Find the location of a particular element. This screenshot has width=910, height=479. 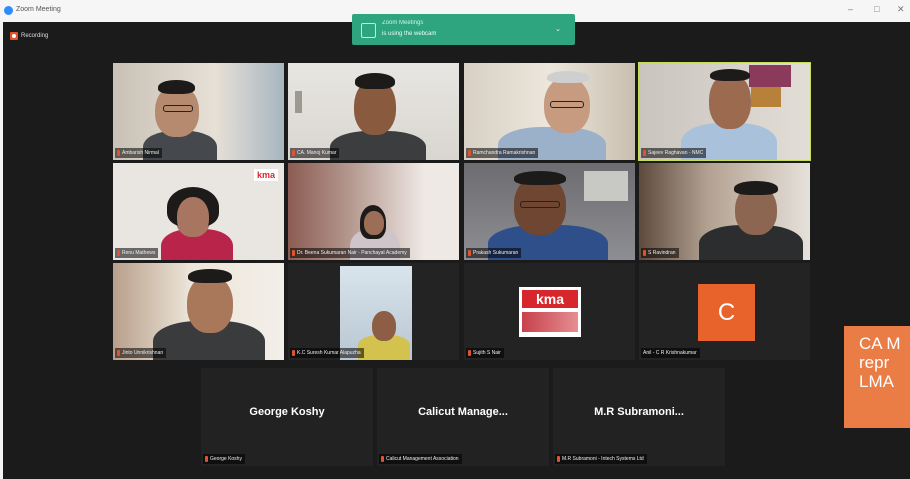

participant-name: Sajeev Raghavan - NMC is located at coordinates (674, 153).